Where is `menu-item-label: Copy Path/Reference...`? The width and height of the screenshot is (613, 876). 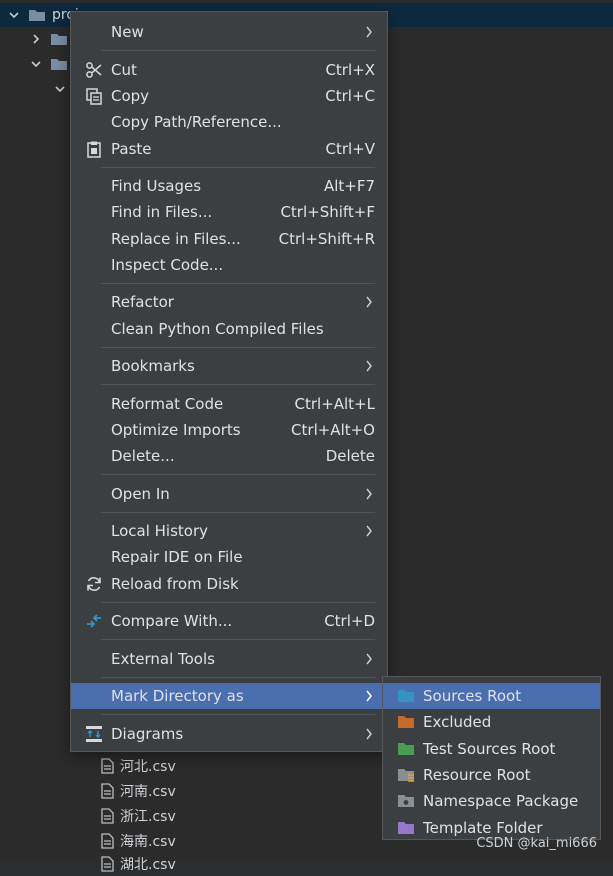
menu-item-label: Copy Path/Reference... is located at coordinates (196, 122).